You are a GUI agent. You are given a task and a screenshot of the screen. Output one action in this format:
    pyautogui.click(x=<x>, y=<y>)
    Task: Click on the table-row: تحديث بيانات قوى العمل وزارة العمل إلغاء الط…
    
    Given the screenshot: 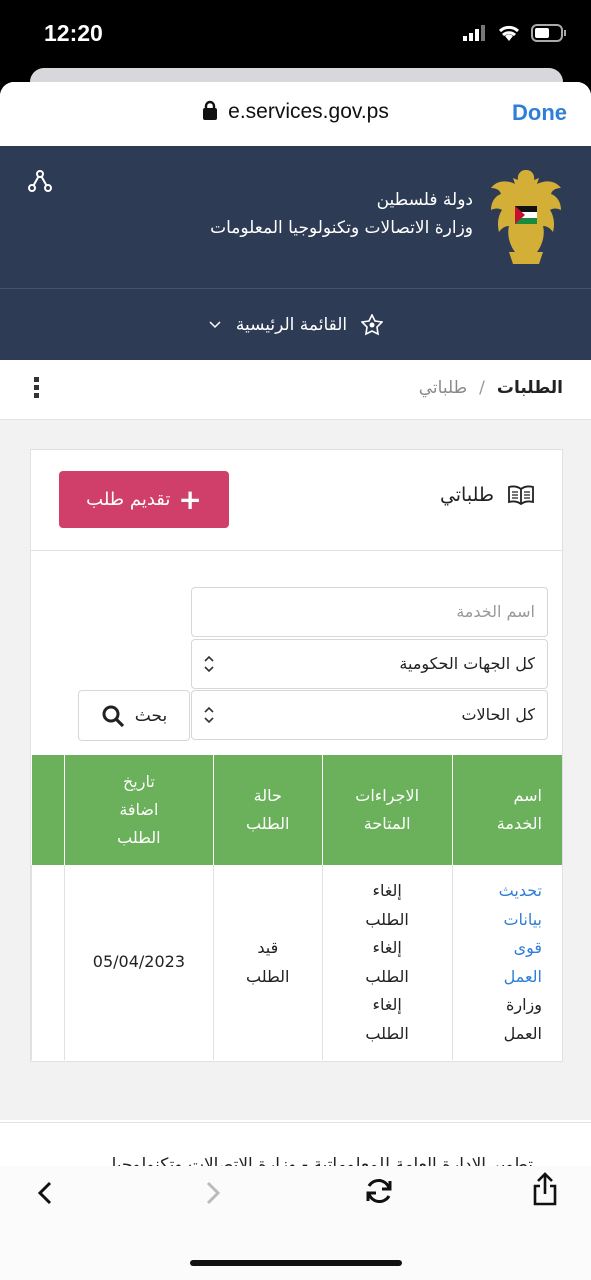 What is the action you would take?
    pyautogui.click(x=296, y=962)
    